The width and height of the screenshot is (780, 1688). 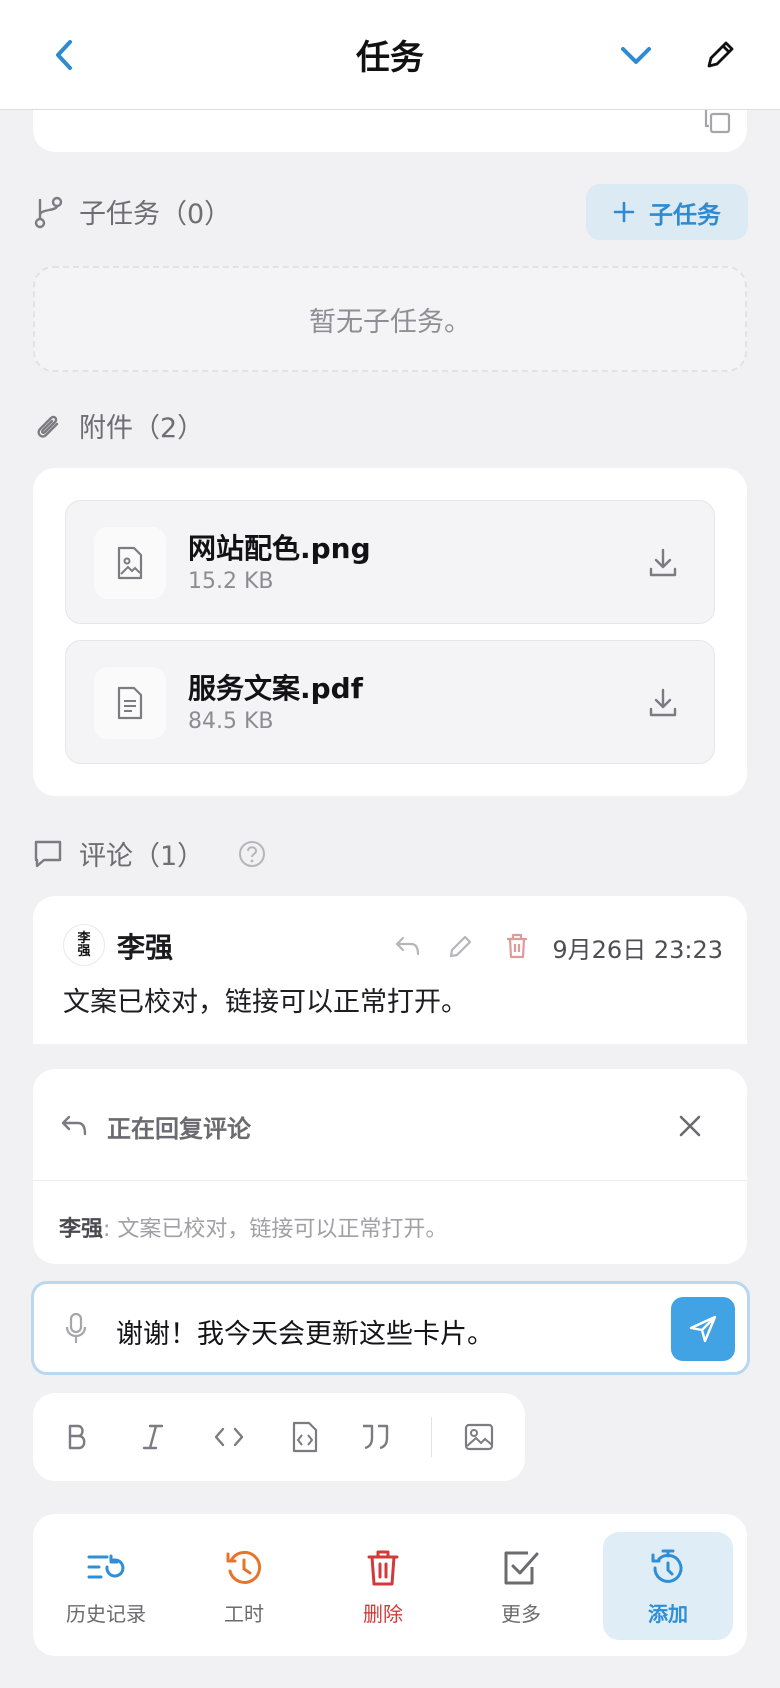 I want to click on image-button, so click(x=479, y=1437).